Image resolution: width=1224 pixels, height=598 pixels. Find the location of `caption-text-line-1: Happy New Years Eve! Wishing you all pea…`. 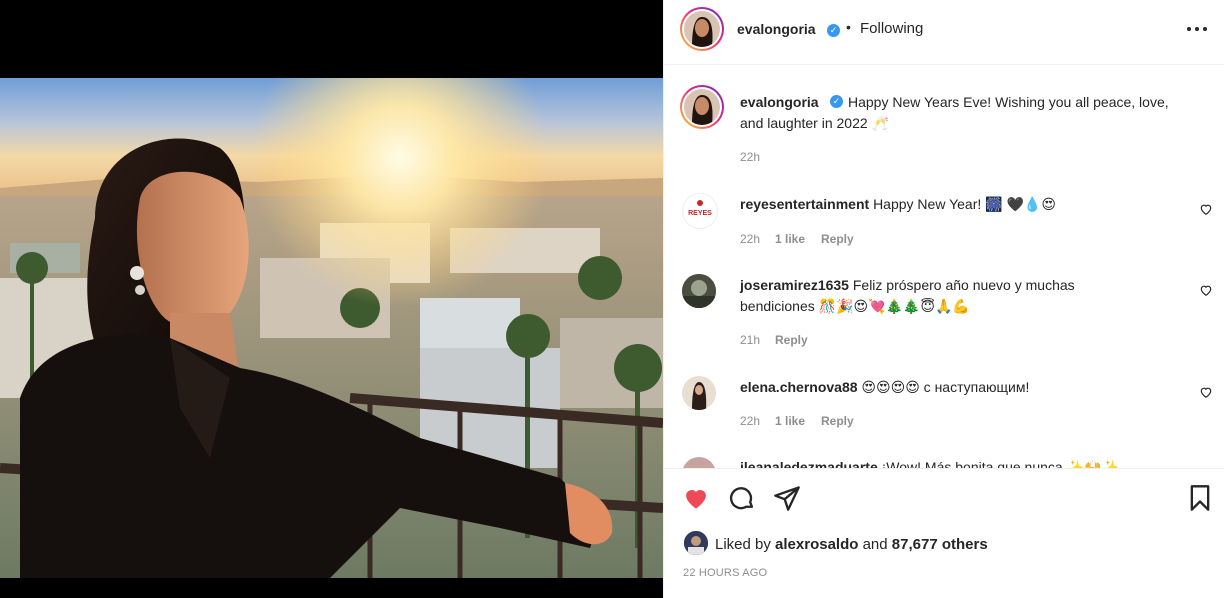

caption-text-line-1: Happy New Years Eve! Wishing you all pea… is located at coordinates (1008, 102).